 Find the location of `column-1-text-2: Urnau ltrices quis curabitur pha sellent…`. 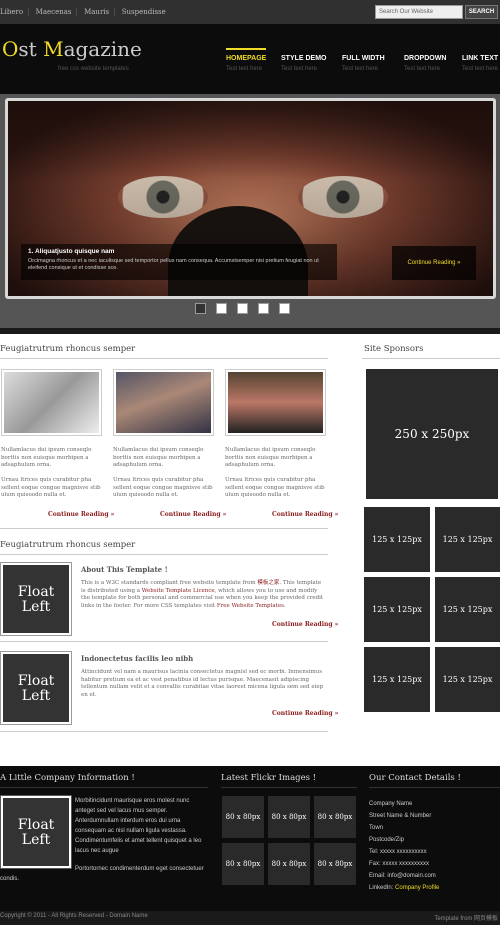

column-1-text-2: Urnau ltrices quis curabitur pha sellent… is located at coordinates (51, 487).